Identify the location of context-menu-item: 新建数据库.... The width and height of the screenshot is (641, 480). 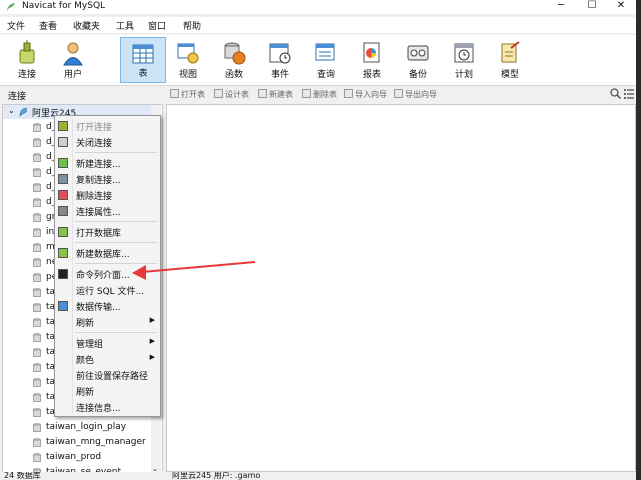
(107, 253).